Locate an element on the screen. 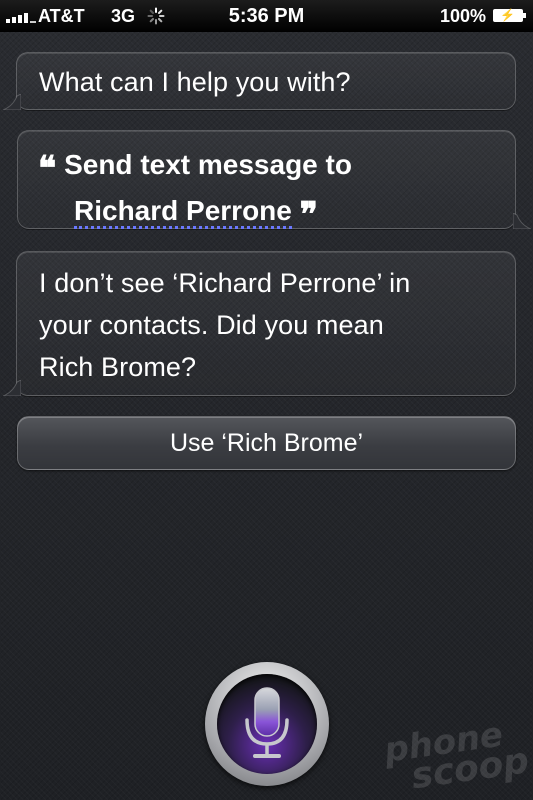 Image resolution: width=533 pixels, height=800 pixels. response-line-3: Rich Brome? is located at coordinates (118, 367).